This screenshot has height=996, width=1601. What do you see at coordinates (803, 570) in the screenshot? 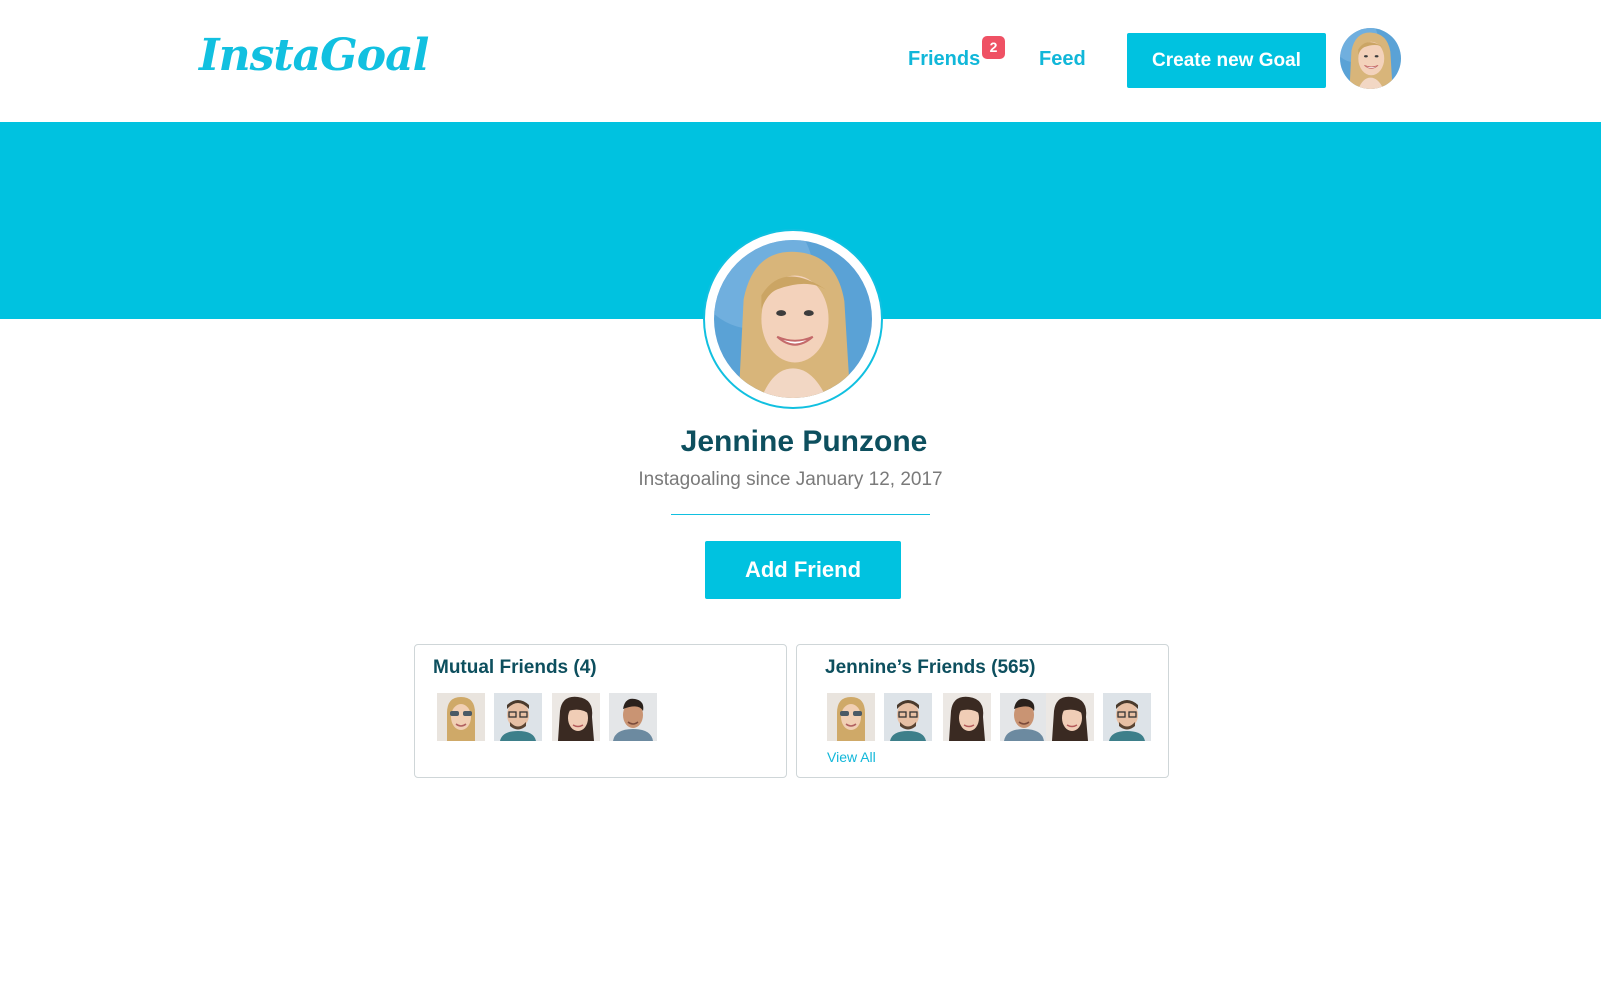
I see `add-friend-button: Add Friend` at bounding box center [803, 570].